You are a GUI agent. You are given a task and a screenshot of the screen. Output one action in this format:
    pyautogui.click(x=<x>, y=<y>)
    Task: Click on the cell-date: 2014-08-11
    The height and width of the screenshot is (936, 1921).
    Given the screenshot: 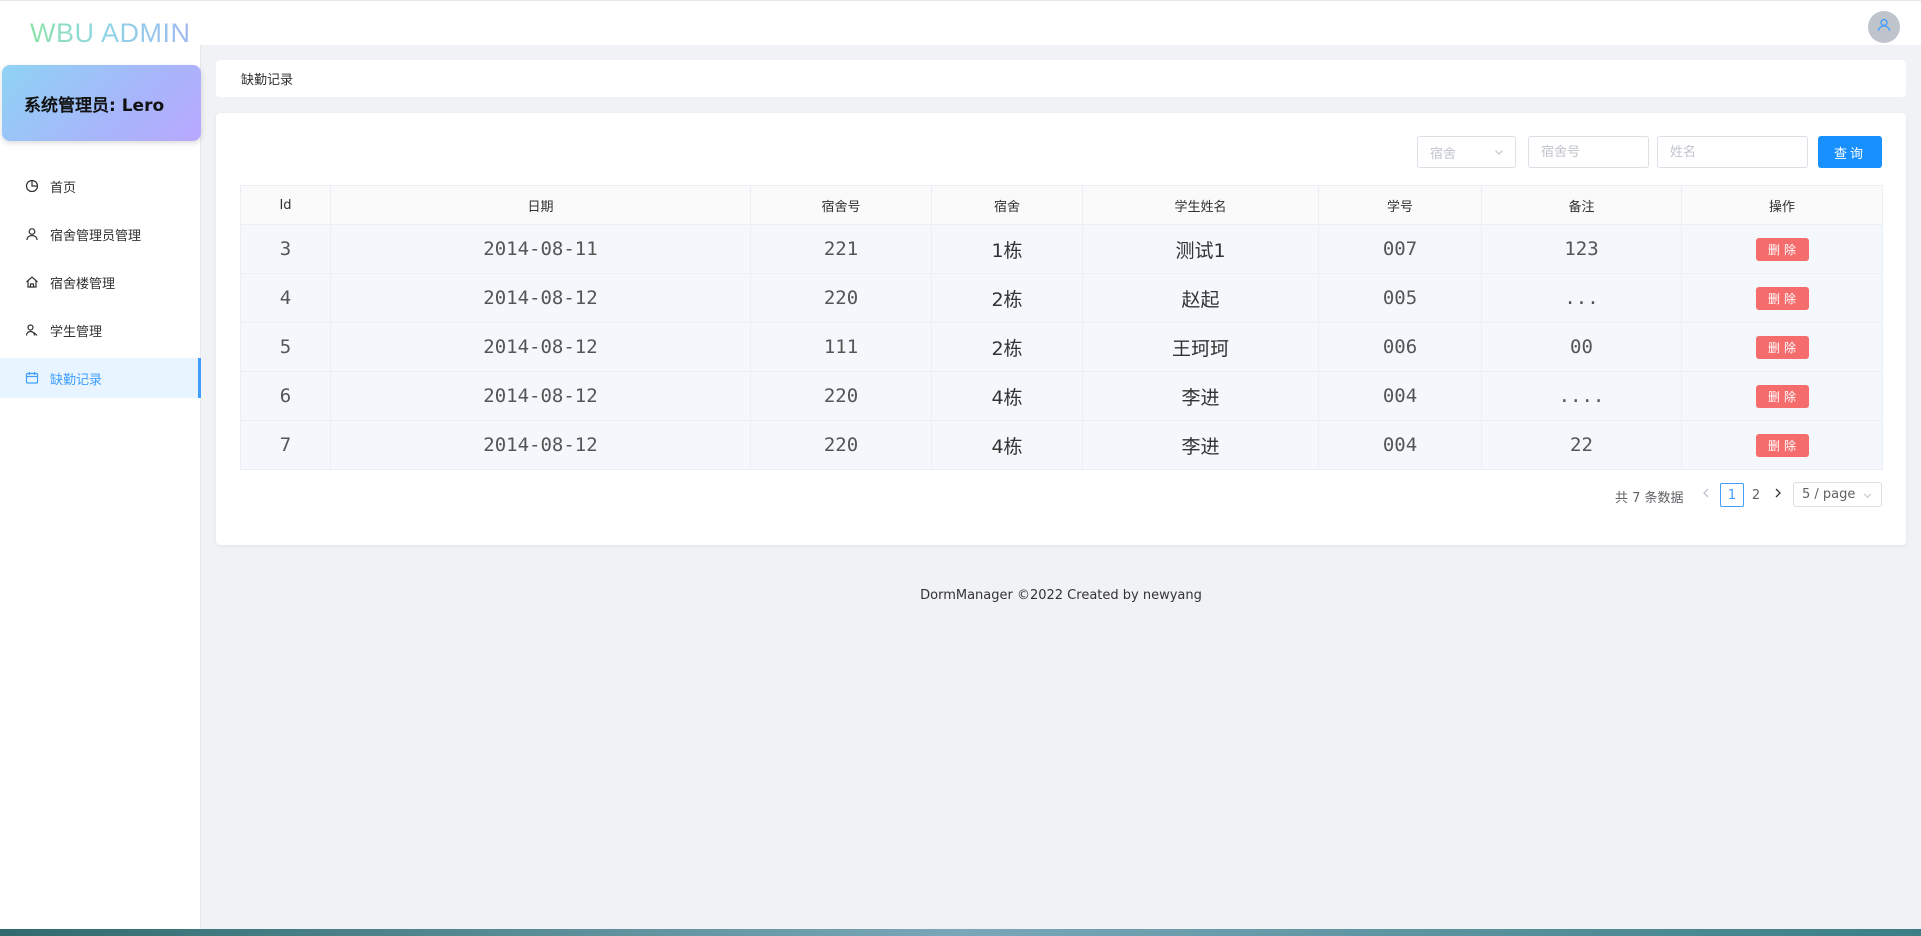 What is the action you would take?
    pyautogui.click(x=540, y=249)
    